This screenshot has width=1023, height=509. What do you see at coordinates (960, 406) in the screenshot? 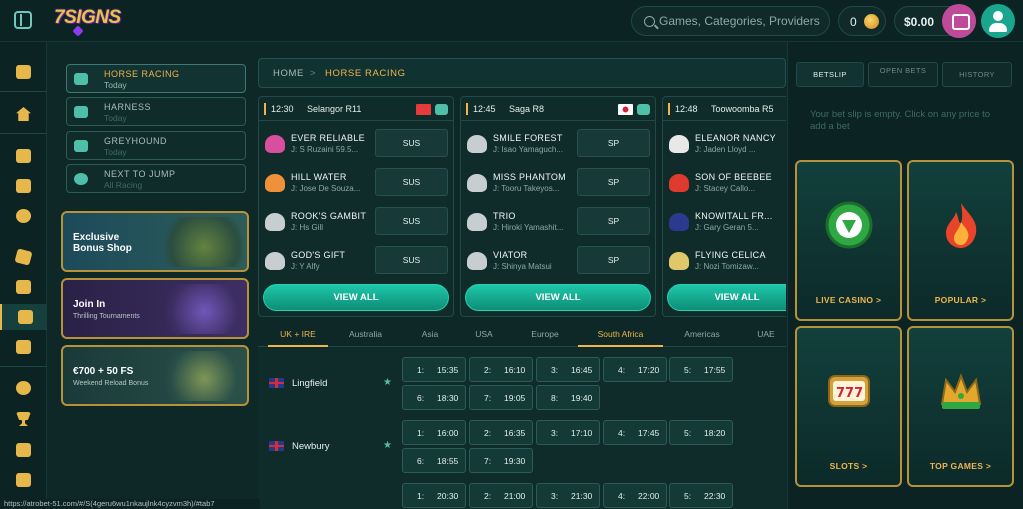
I see `game-tile-top-games: TOP GAMES >` at bounding box center [960, 406].